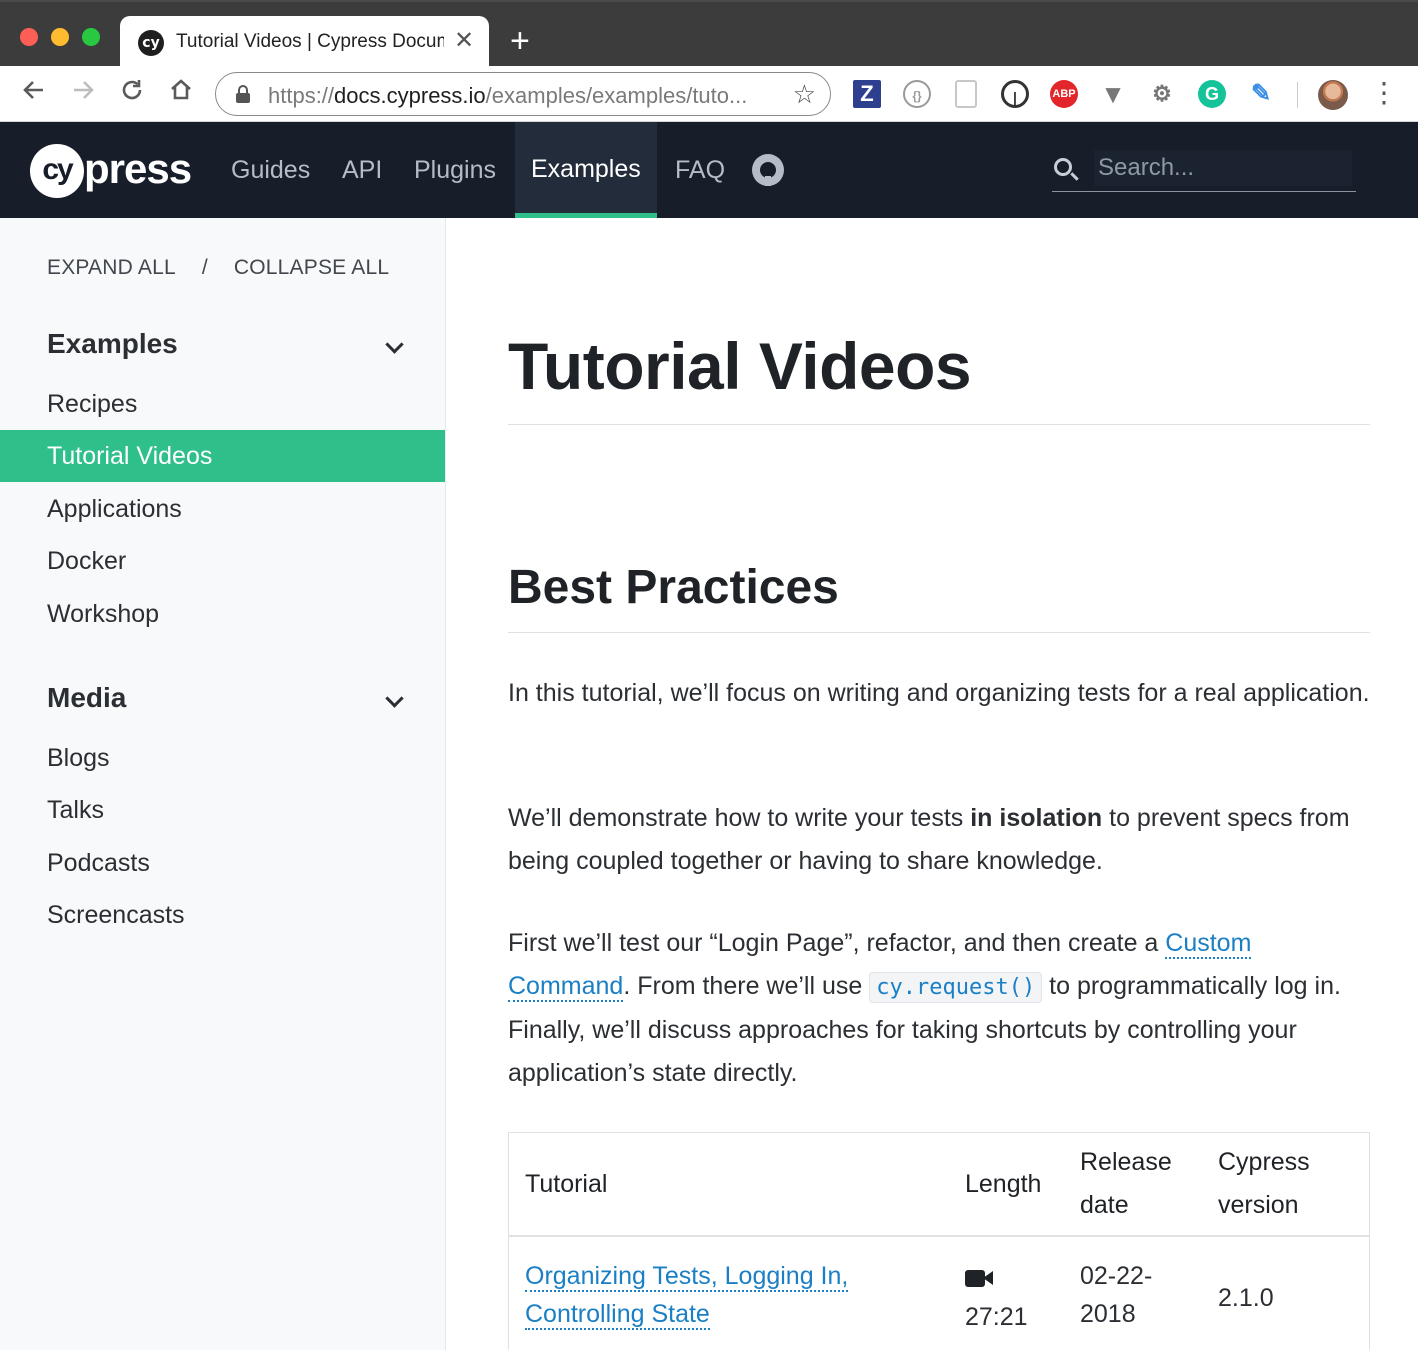 The image size is (1418, 1350). Describe the element at coordinates (804, 94) in the screenshot. I see `bookmark-star-icon: ☆` at that location.